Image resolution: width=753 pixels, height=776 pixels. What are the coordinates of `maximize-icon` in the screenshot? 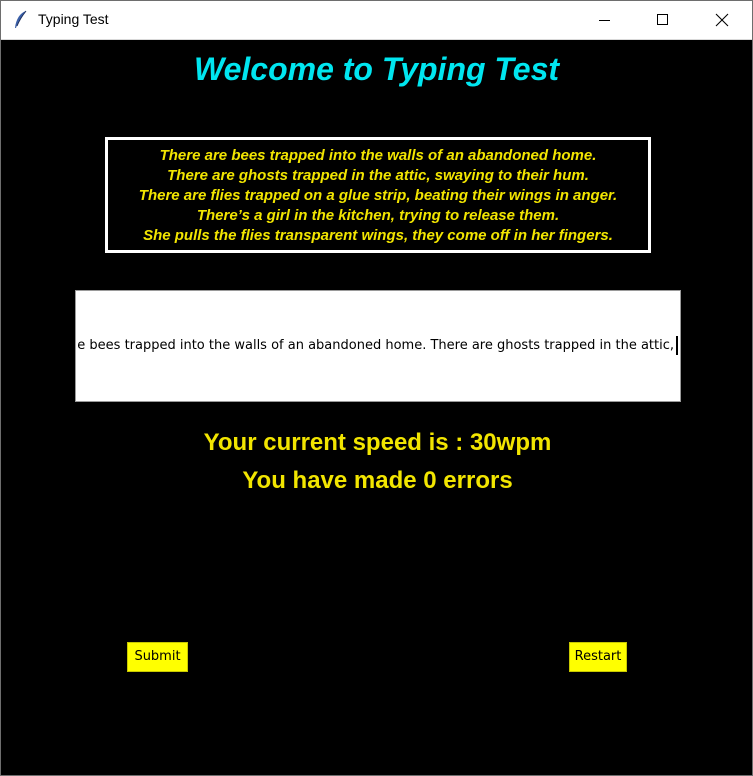 It's located at (662, 19).